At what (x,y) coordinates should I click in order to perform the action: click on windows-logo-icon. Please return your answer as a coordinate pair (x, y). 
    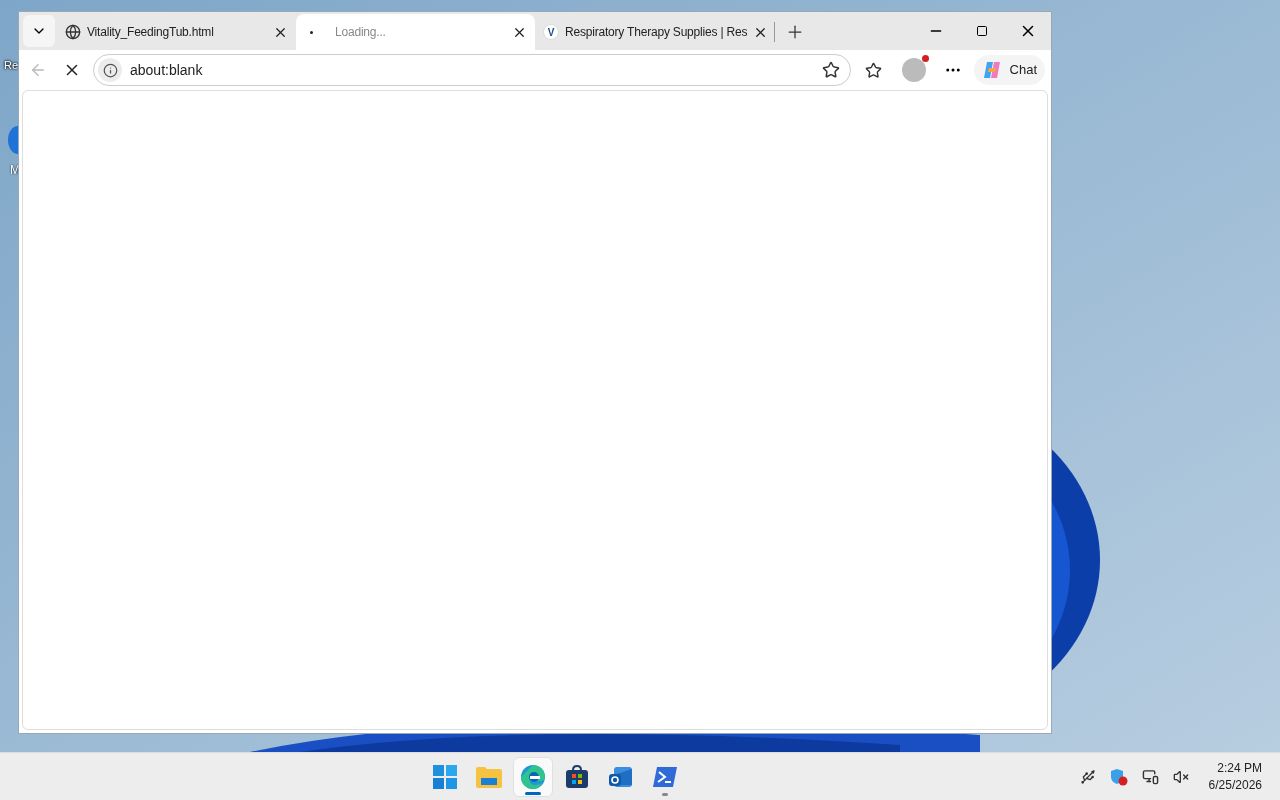
    Looking at the image, I should click on (444, 776).